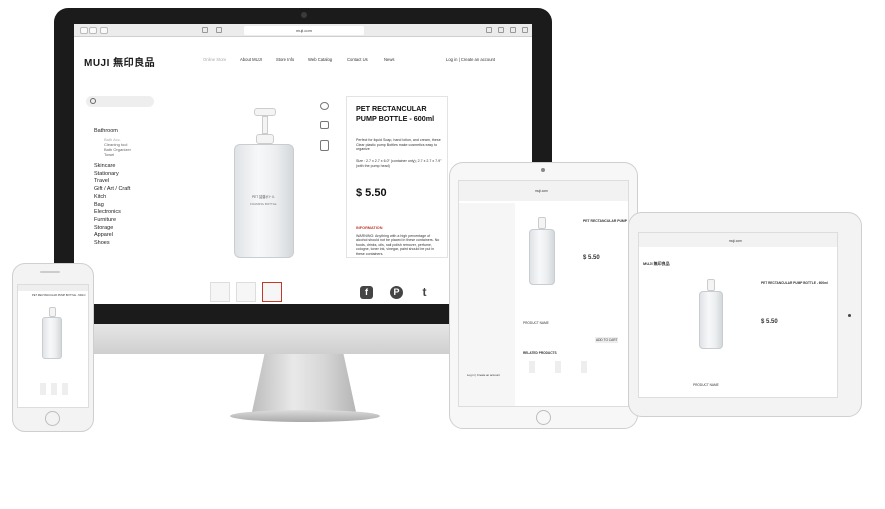 This screenshot has height=509, width=885. I want to click on nav-online-store: Online Store, so click(214, 59).